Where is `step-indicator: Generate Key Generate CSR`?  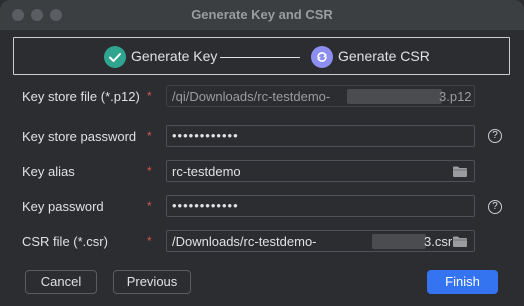
step-indicator: Generate Key Generate CSR is located at coordinates (261, 56).